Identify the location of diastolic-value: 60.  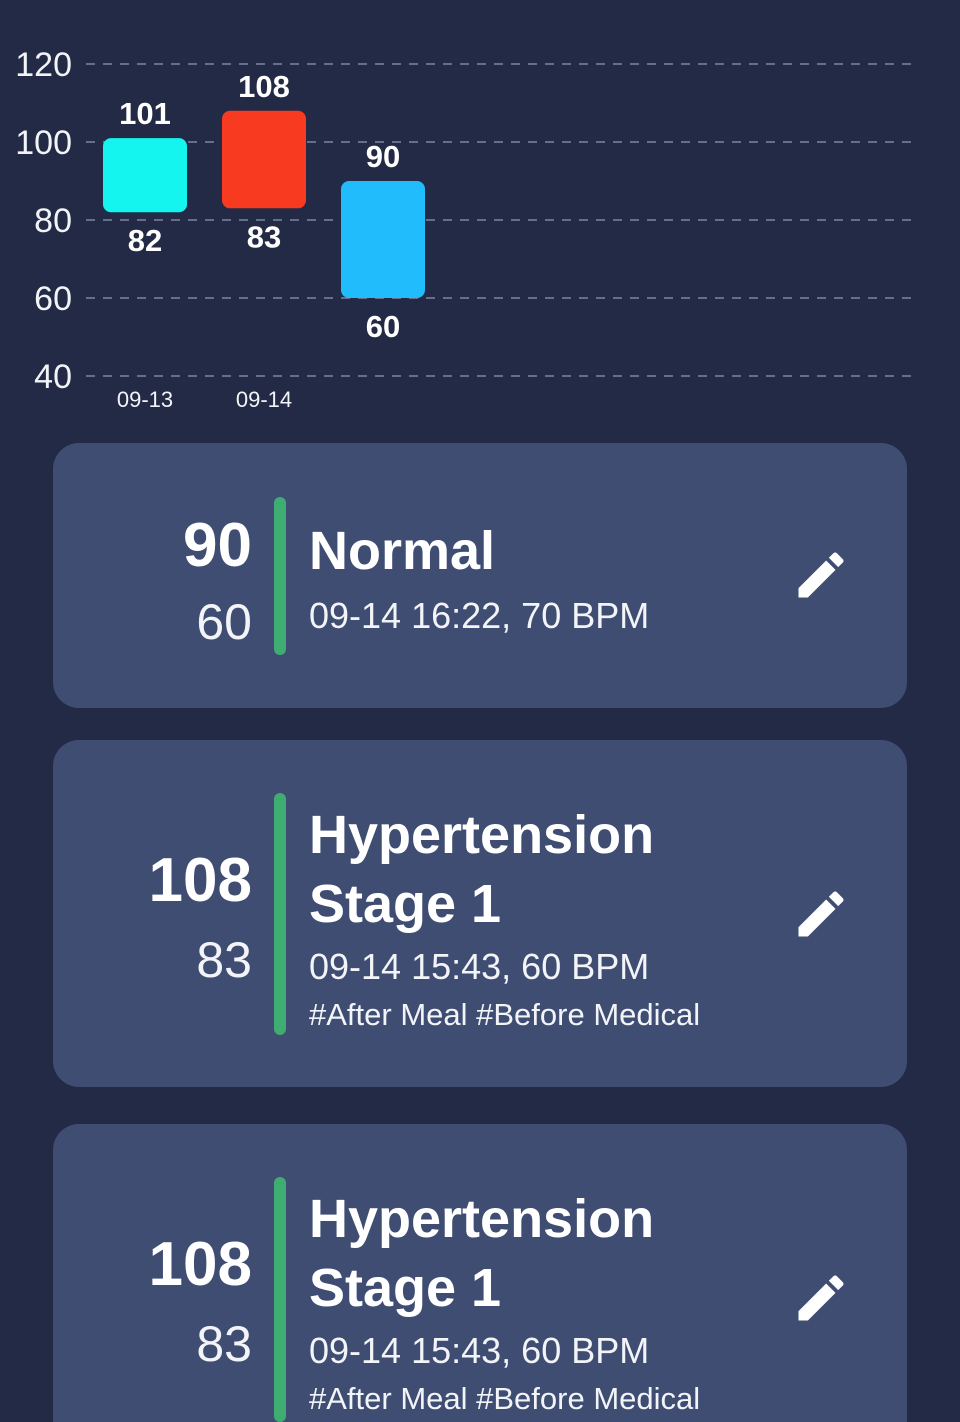
(224, 622).